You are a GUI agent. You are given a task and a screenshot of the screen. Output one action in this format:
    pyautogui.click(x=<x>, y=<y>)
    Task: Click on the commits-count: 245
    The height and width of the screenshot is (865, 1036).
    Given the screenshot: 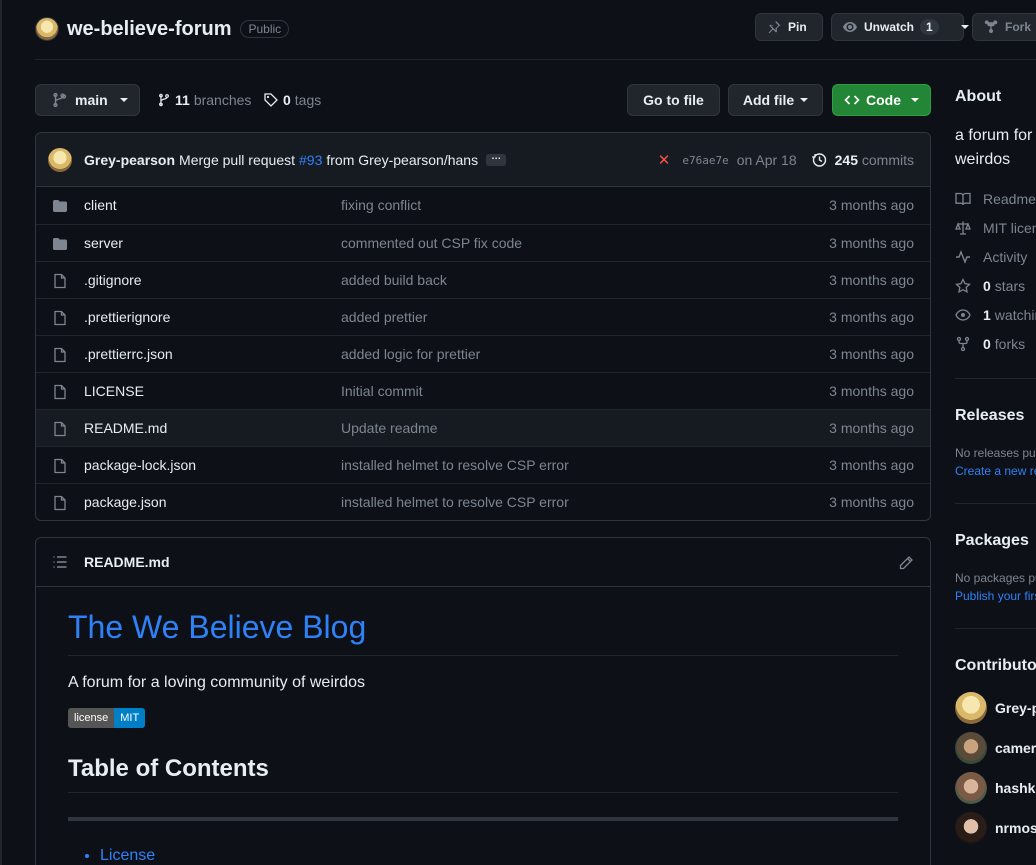 What is the action you would take?
    pyautogui.click(x=846, y=160)
    